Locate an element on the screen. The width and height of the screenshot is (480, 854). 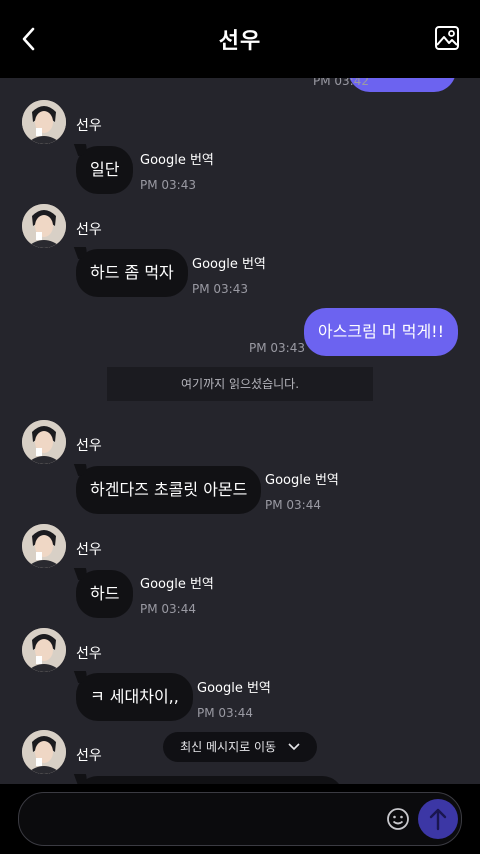
emoji-button is located at coordinates (398, 819).